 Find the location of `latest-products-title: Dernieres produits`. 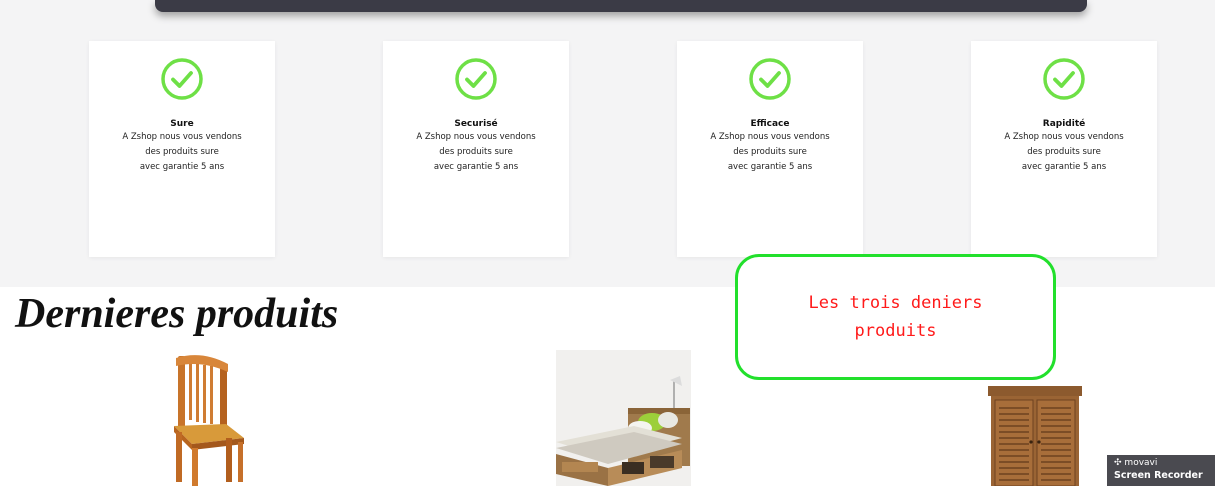

latest-products-title: Dernieres produits is located at coordinates (177, 314).